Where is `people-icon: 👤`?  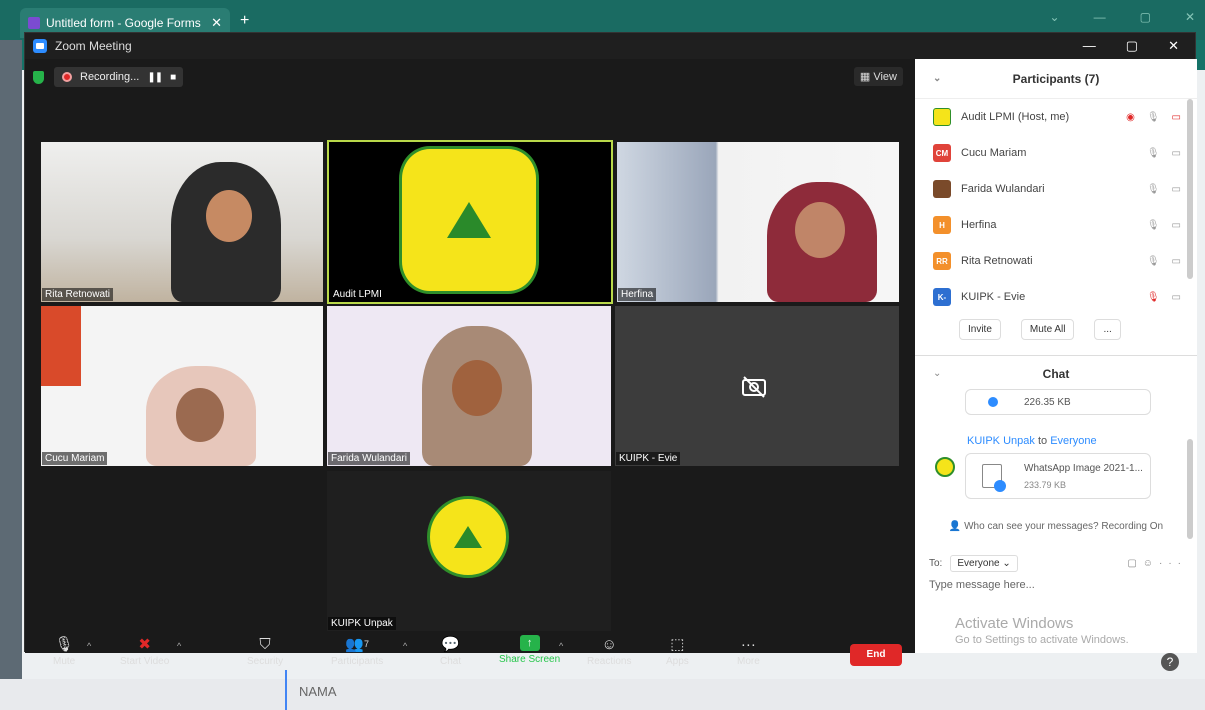
people-icon: 👤 is located at coordinates (956, 526).